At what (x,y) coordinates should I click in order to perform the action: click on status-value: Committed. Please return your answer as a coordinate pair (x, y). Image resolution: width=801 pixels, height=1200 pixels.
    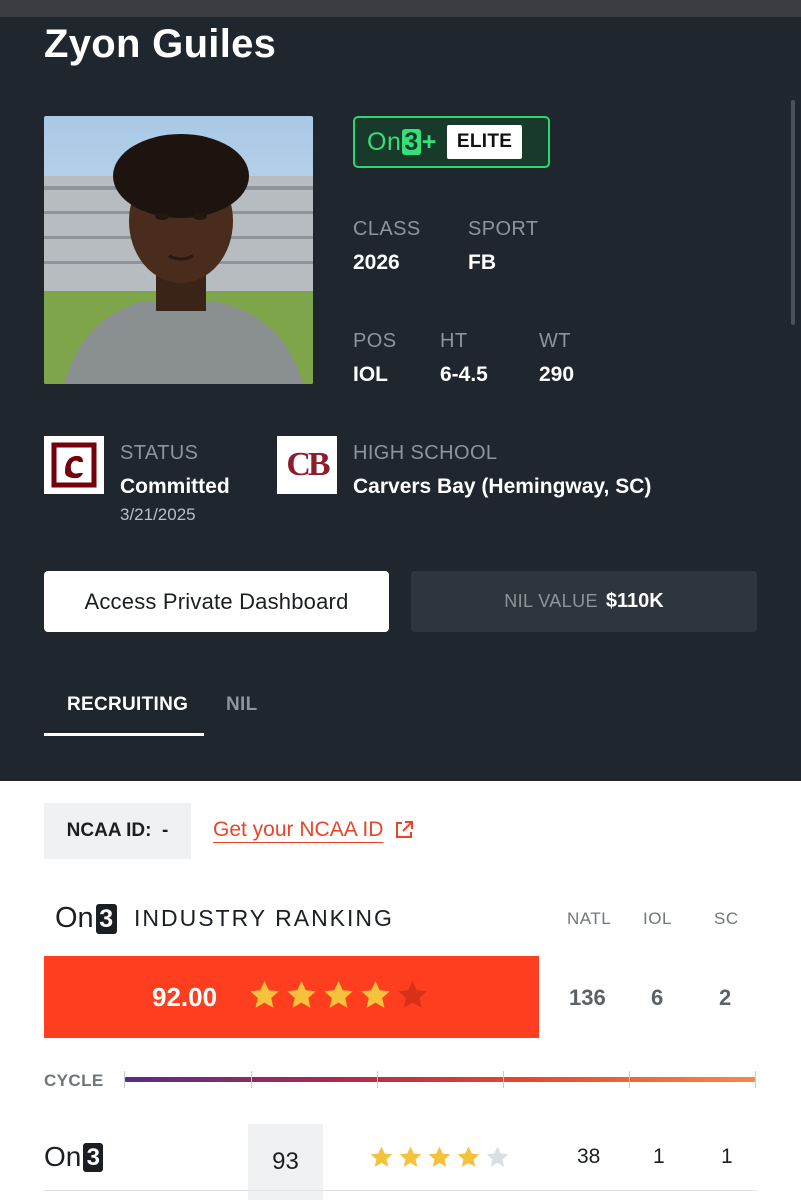
    Looking at the image, I should click on (175, 486).